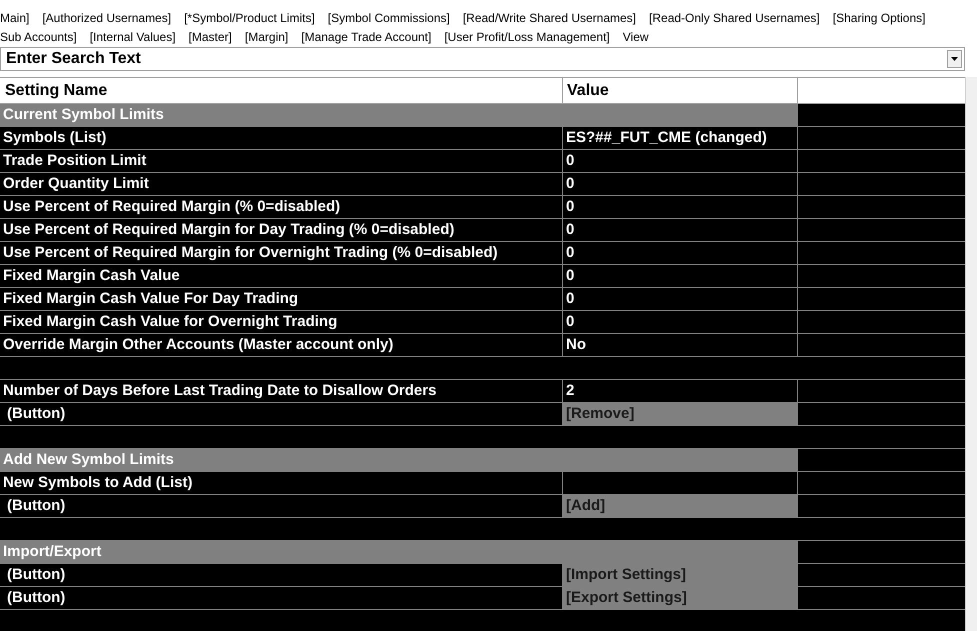 This screenshot has height=631, width=977. What do you see at coordinates (971, 354) in the screenshot?
I see `scrollbar-track` at bounding box center [971, 354].